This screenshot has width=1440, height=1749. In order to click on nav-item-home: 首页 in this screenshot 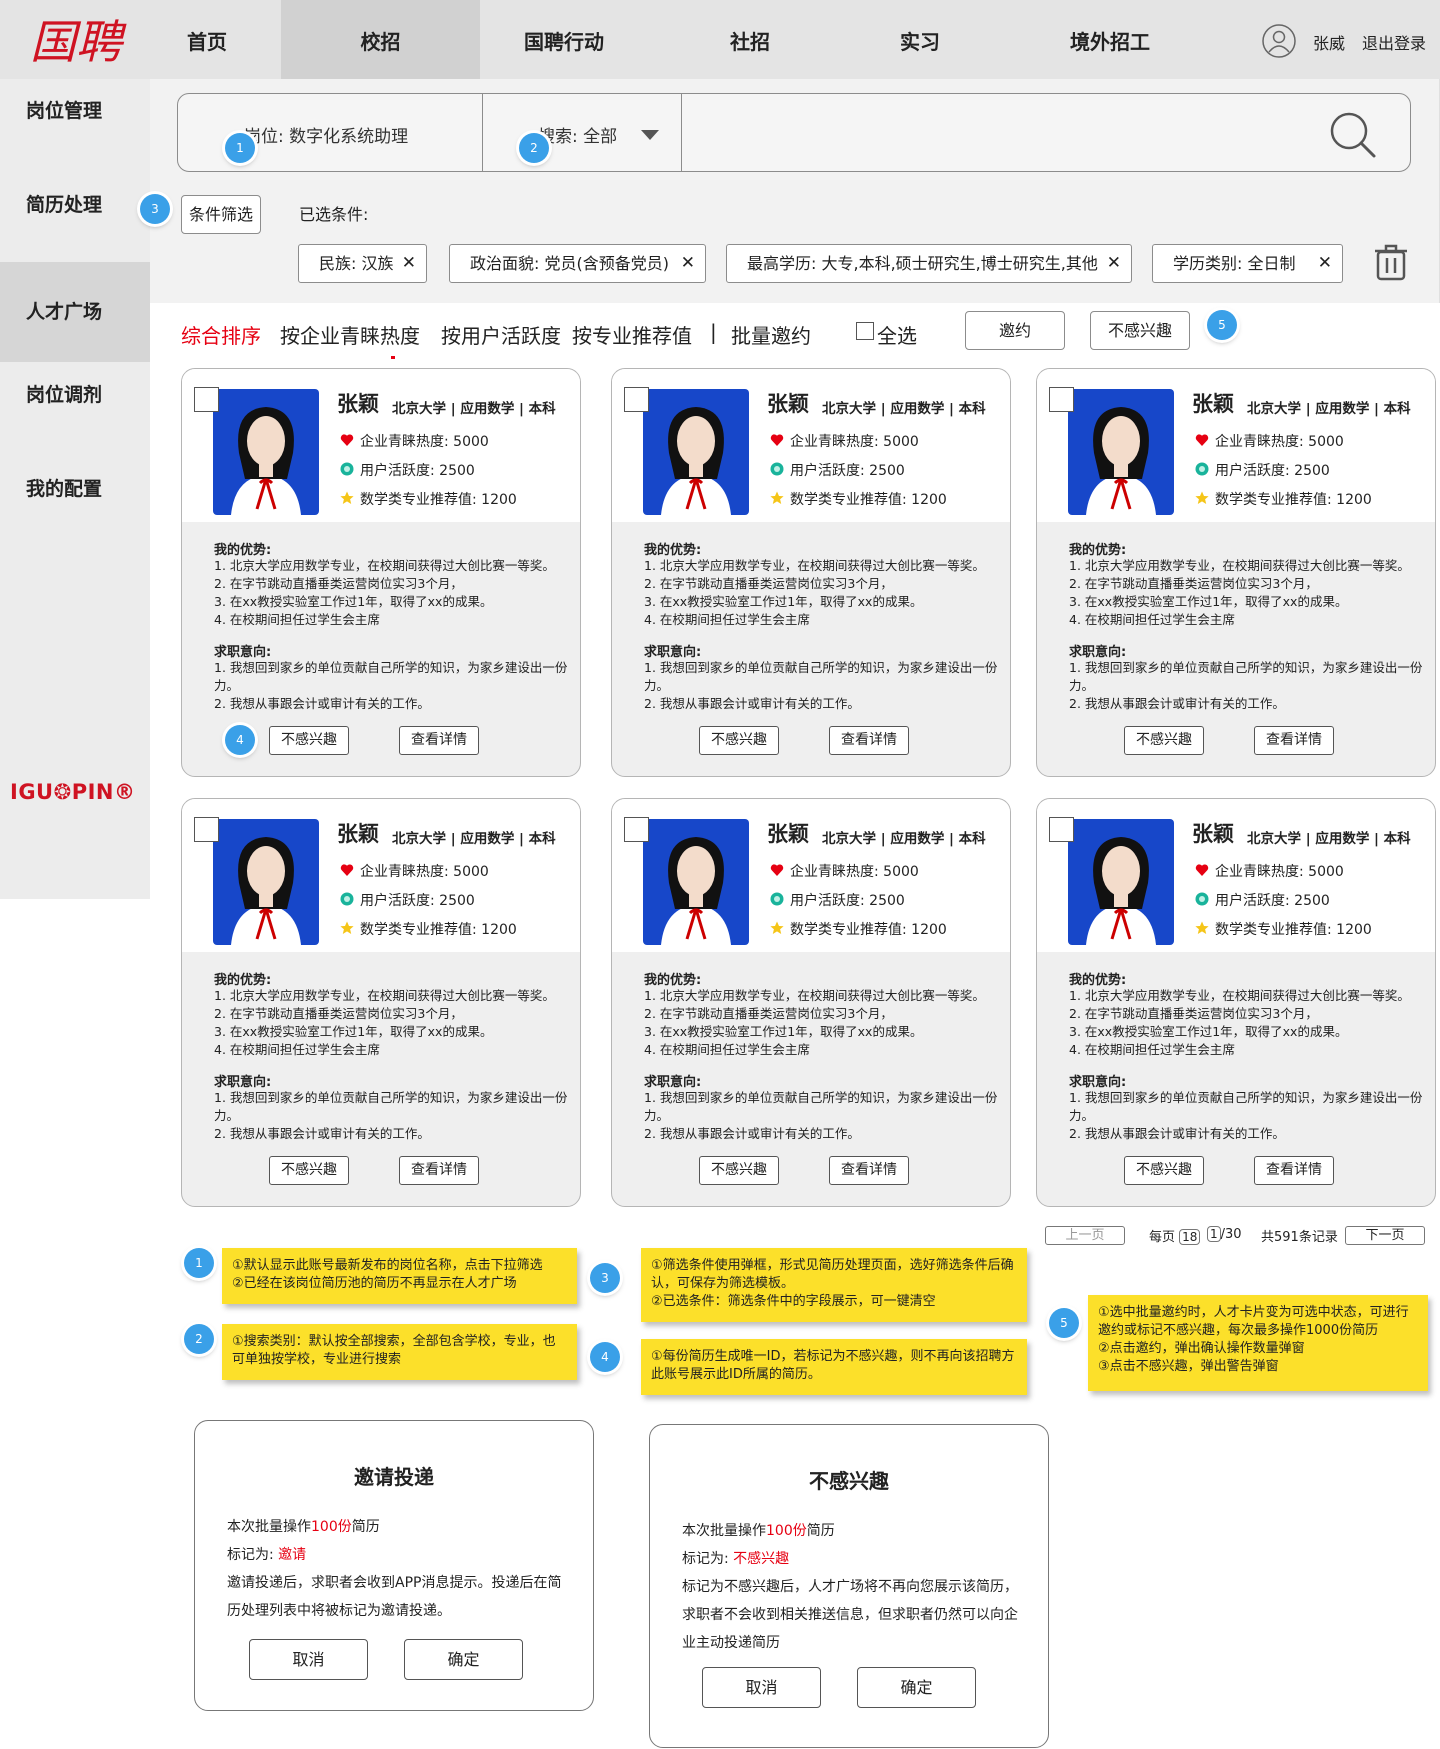, I will do `click(207, 39)`.